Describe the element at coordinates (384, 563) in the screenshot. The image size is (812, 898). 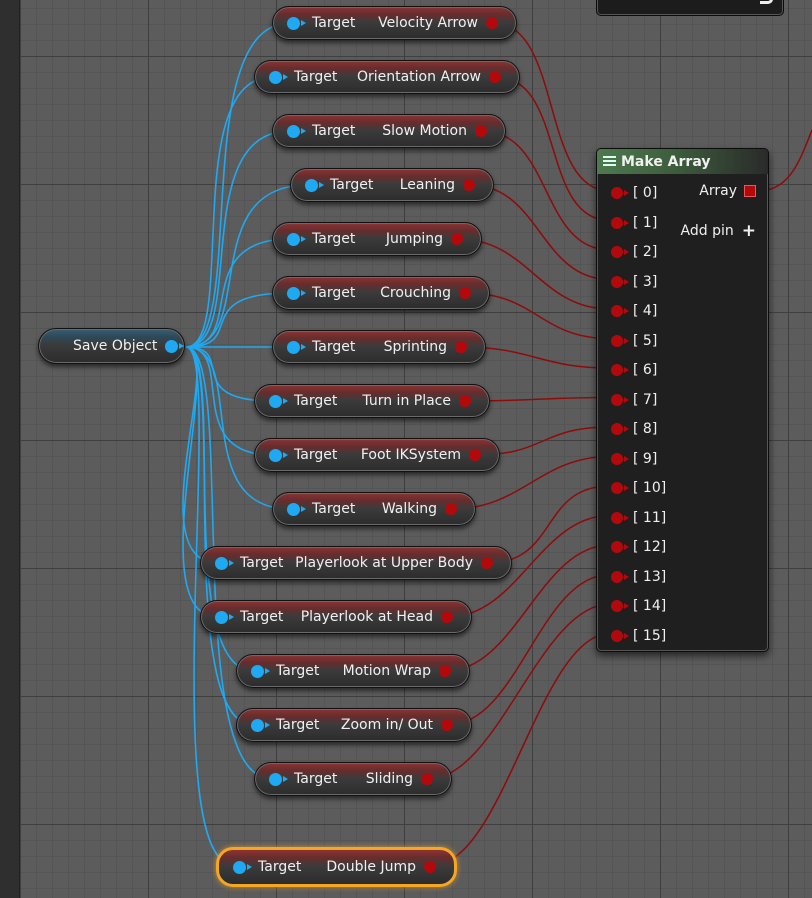
I see `node-name-label: Playerlook at Upper Body` at that location.